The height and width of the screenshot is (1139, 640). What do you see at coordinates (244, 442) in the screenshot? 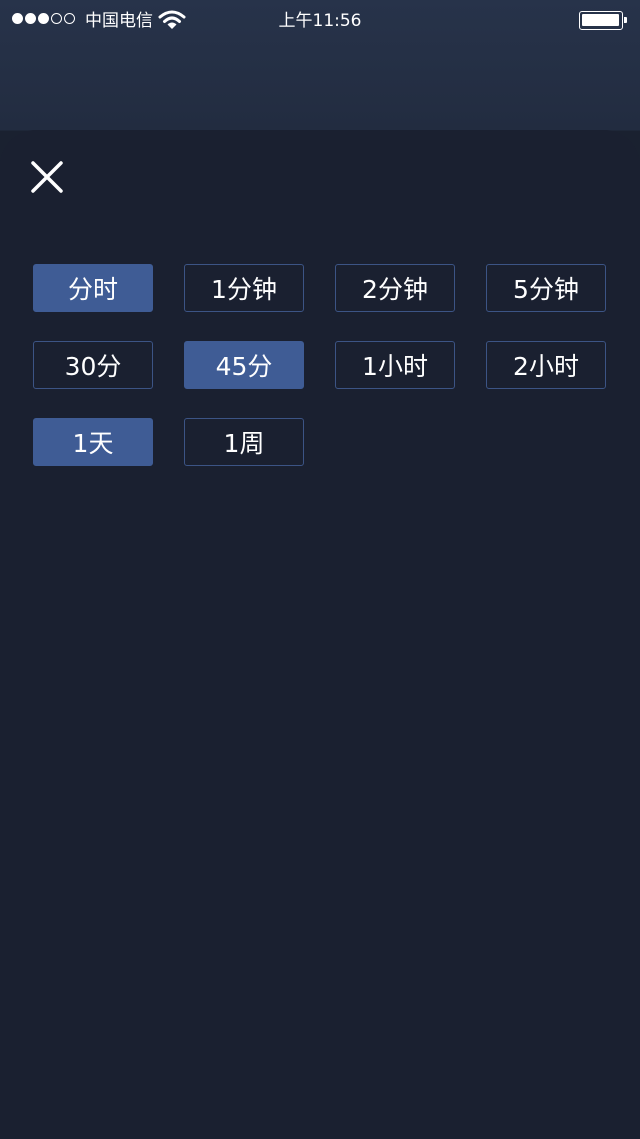
I see `period-option-1week: 1周` at bounding box center [244, 442].